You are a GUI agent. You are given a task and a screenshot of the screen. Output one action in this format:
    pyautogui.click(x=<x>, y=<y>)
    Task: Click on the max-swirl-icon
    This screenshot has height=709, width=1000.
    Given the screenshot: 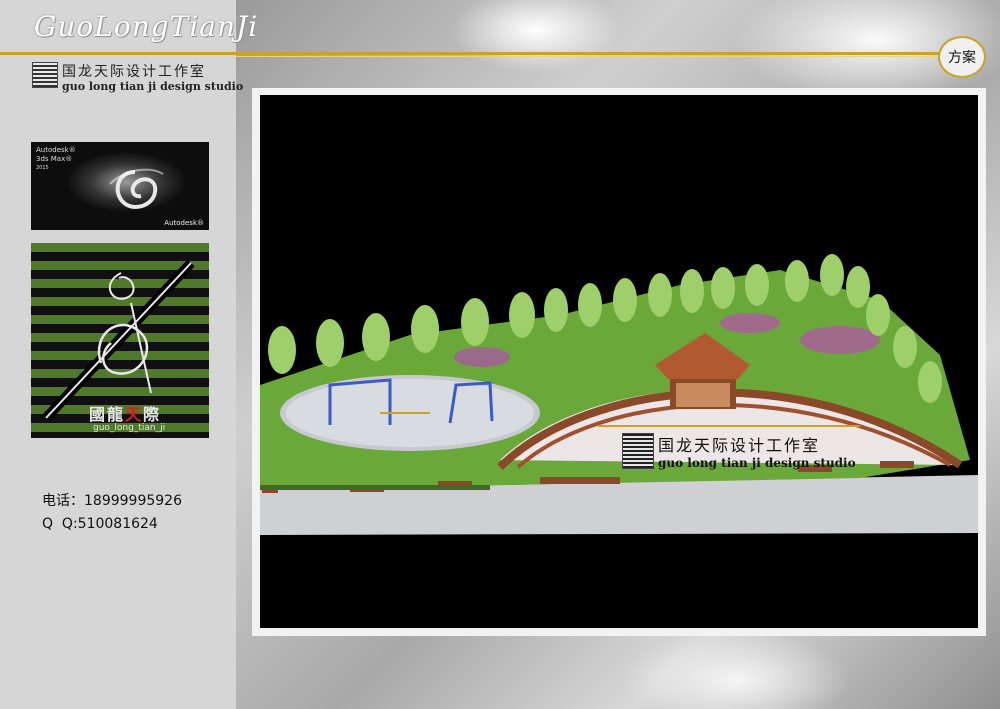 What is the action you would take?
    pyautogui.click(x=136, y=188)
    